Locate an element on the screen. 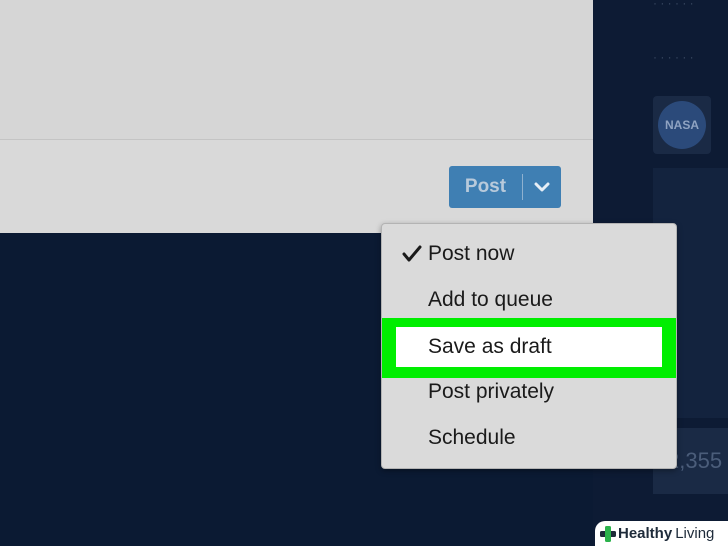 This screenshot has width=728, height=546. sidebar-blog-avatar: NASA is located at coordinates (682, 125).